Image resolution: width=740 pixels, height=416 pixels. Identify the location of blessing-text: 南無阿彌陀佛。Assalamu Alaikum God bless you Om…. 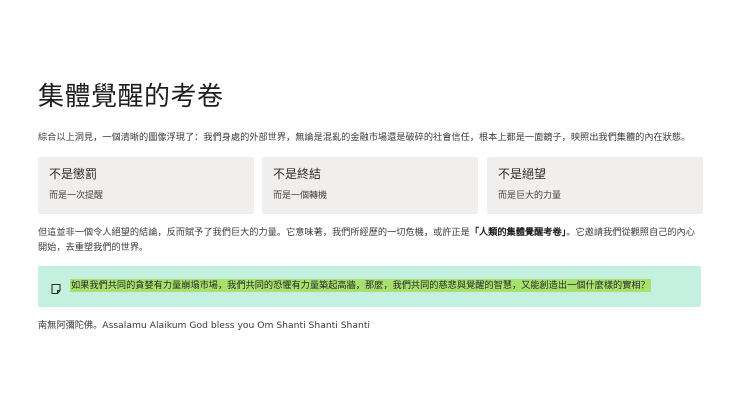
(204, 325).